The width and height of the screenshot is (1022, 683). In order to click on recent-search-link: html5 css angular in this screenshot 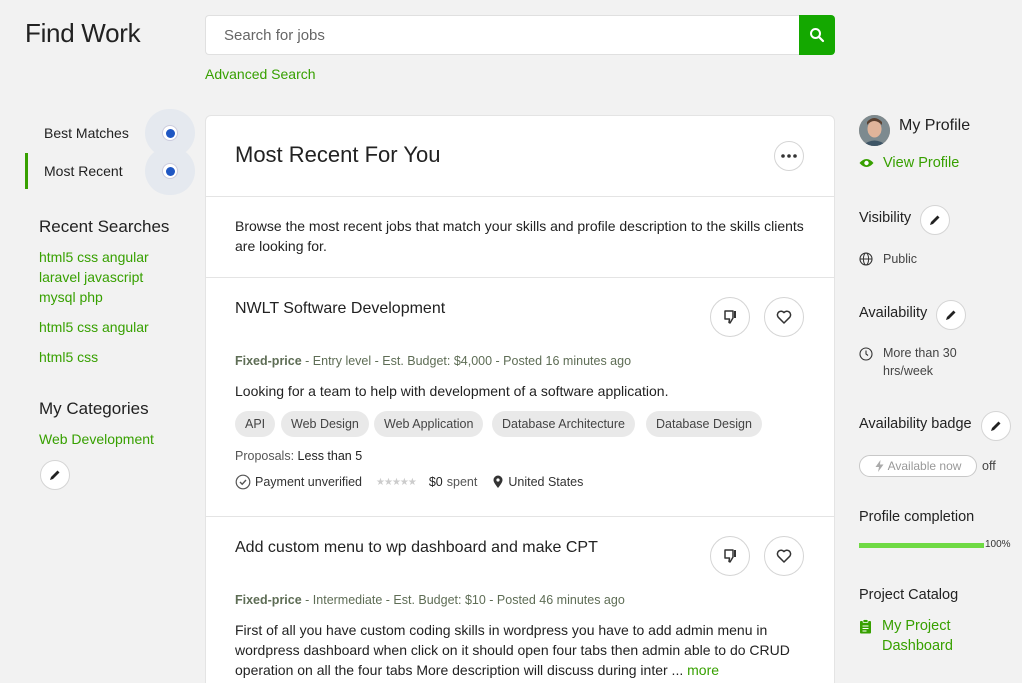, I will do `click(114, 327)`.